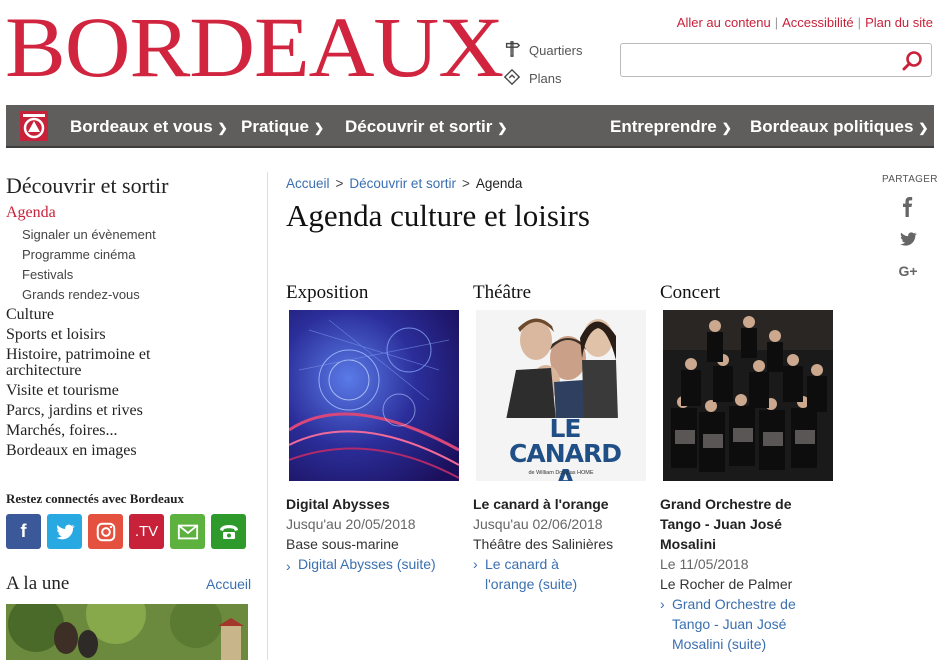  Describe the element at coordinates (267, 416) in the screenshot. I see `column-divider` at that location.